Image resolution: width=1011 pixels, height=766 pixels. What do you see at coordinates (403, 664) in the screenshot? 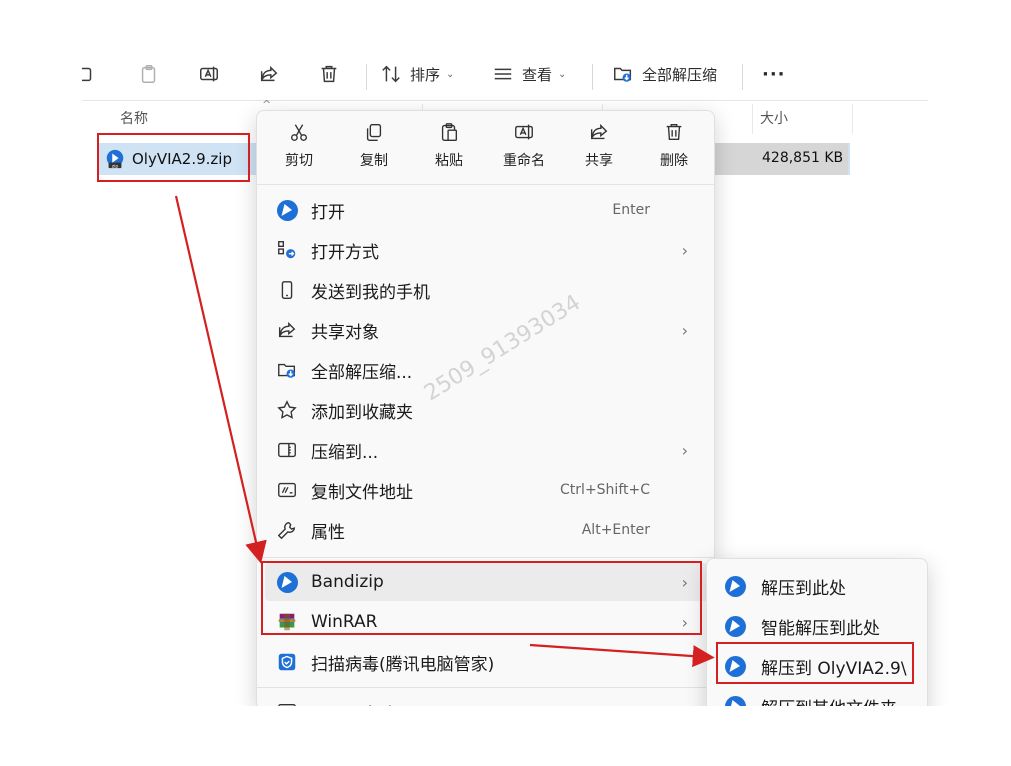
I see `menu-item-label: 扫描病毒(腾讯电脑管家)` at bounding box center [403, 664].